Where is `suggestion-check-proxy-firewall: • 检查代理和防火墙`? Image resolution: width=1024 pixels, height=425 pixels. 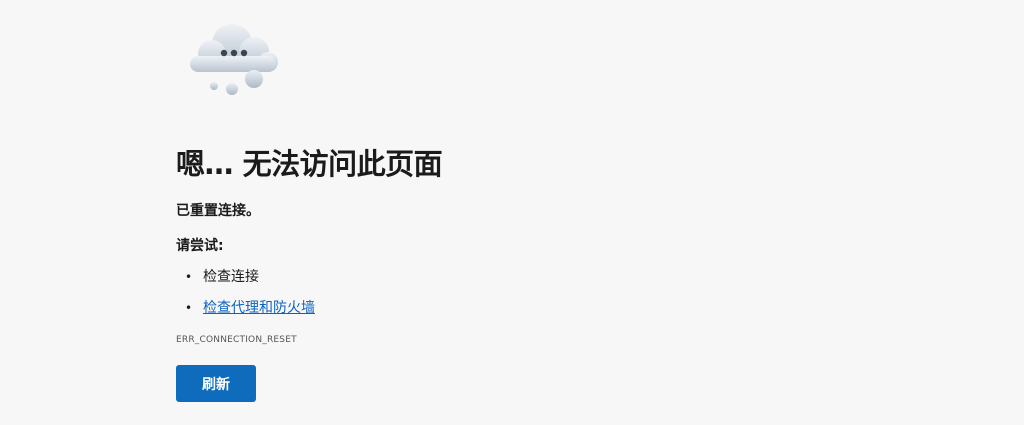 suggestion-check-proxy-firewall: • 检查代理和防火墙 is located at coordinates (245, 310).